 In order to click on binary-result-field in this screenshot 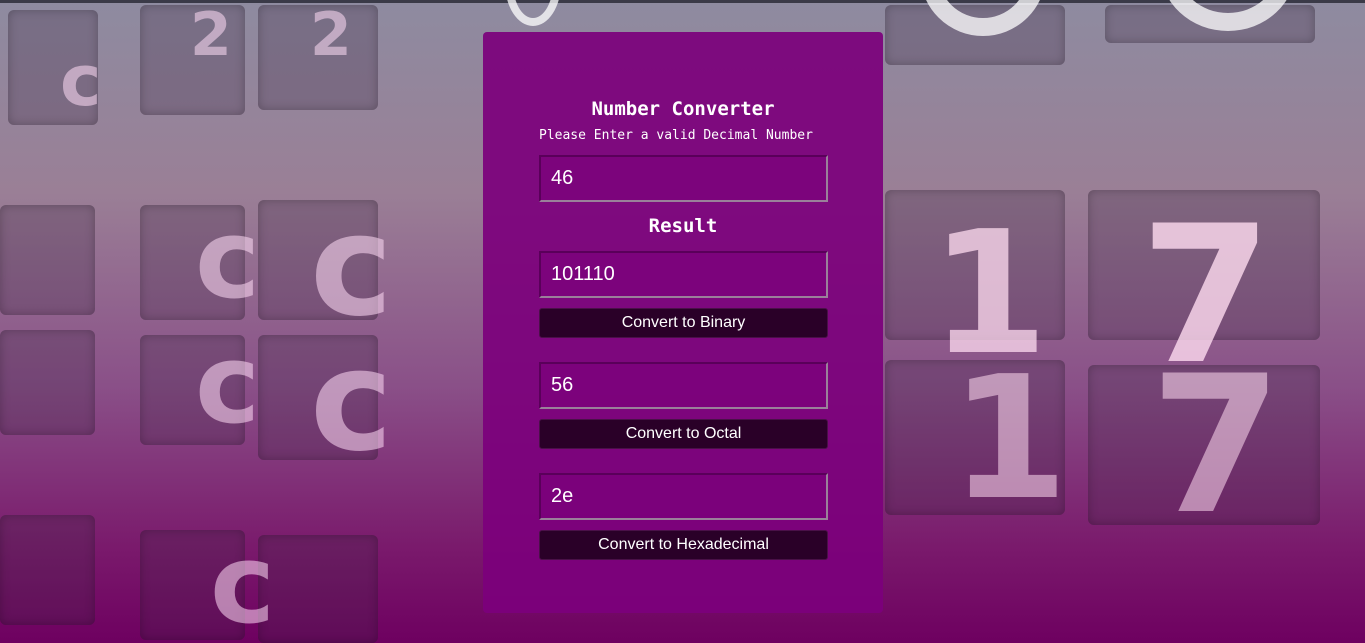, I will do `click(683, 274)`.